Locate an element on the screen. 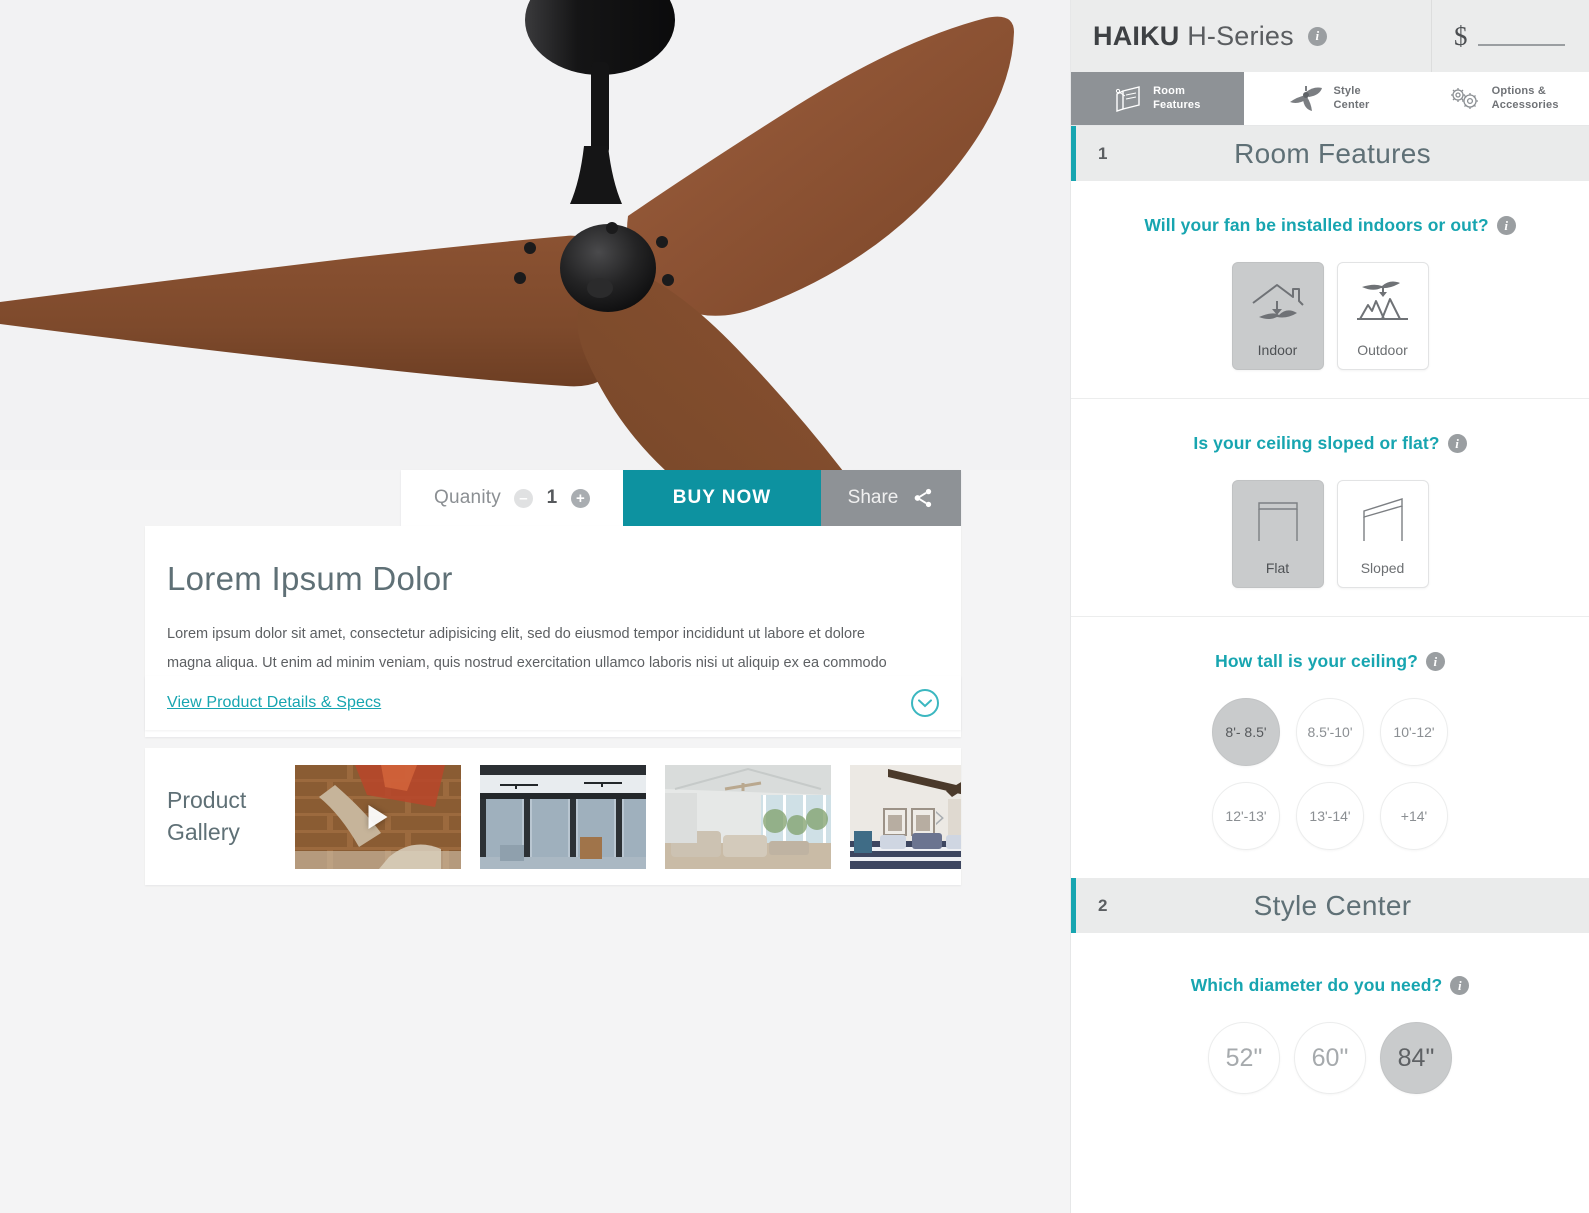 This screenshot has width=1589, height=1213. ceiling-type-options: Flat Sloped is located at coordinates (1330, 534).